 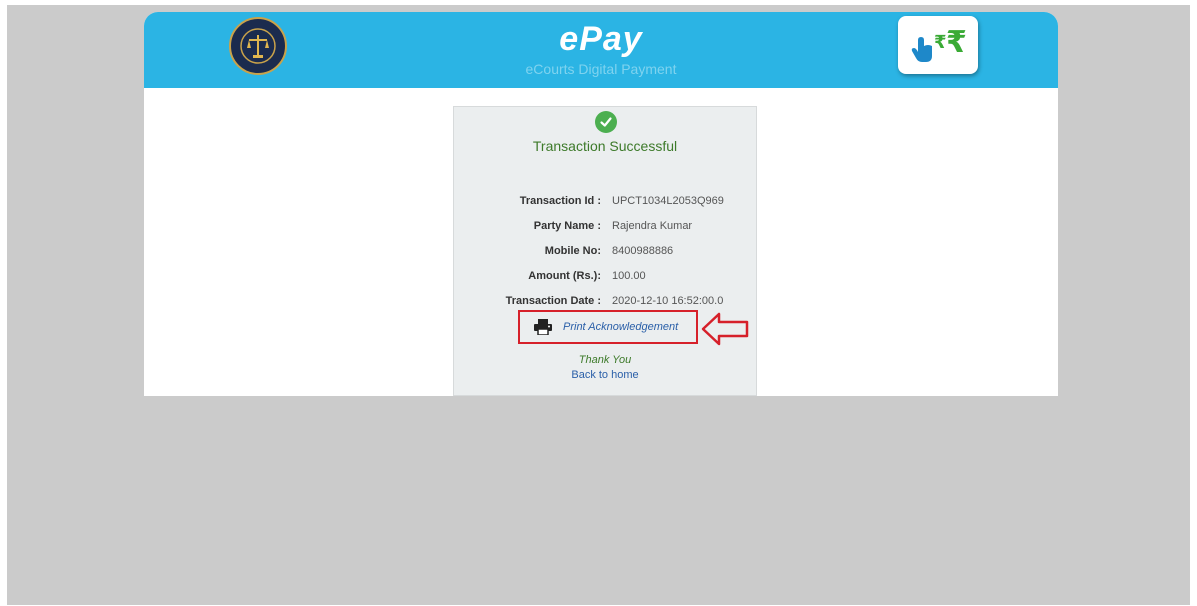 I want to click on detail-label: Mobile No:, so click(x=572, y=251).